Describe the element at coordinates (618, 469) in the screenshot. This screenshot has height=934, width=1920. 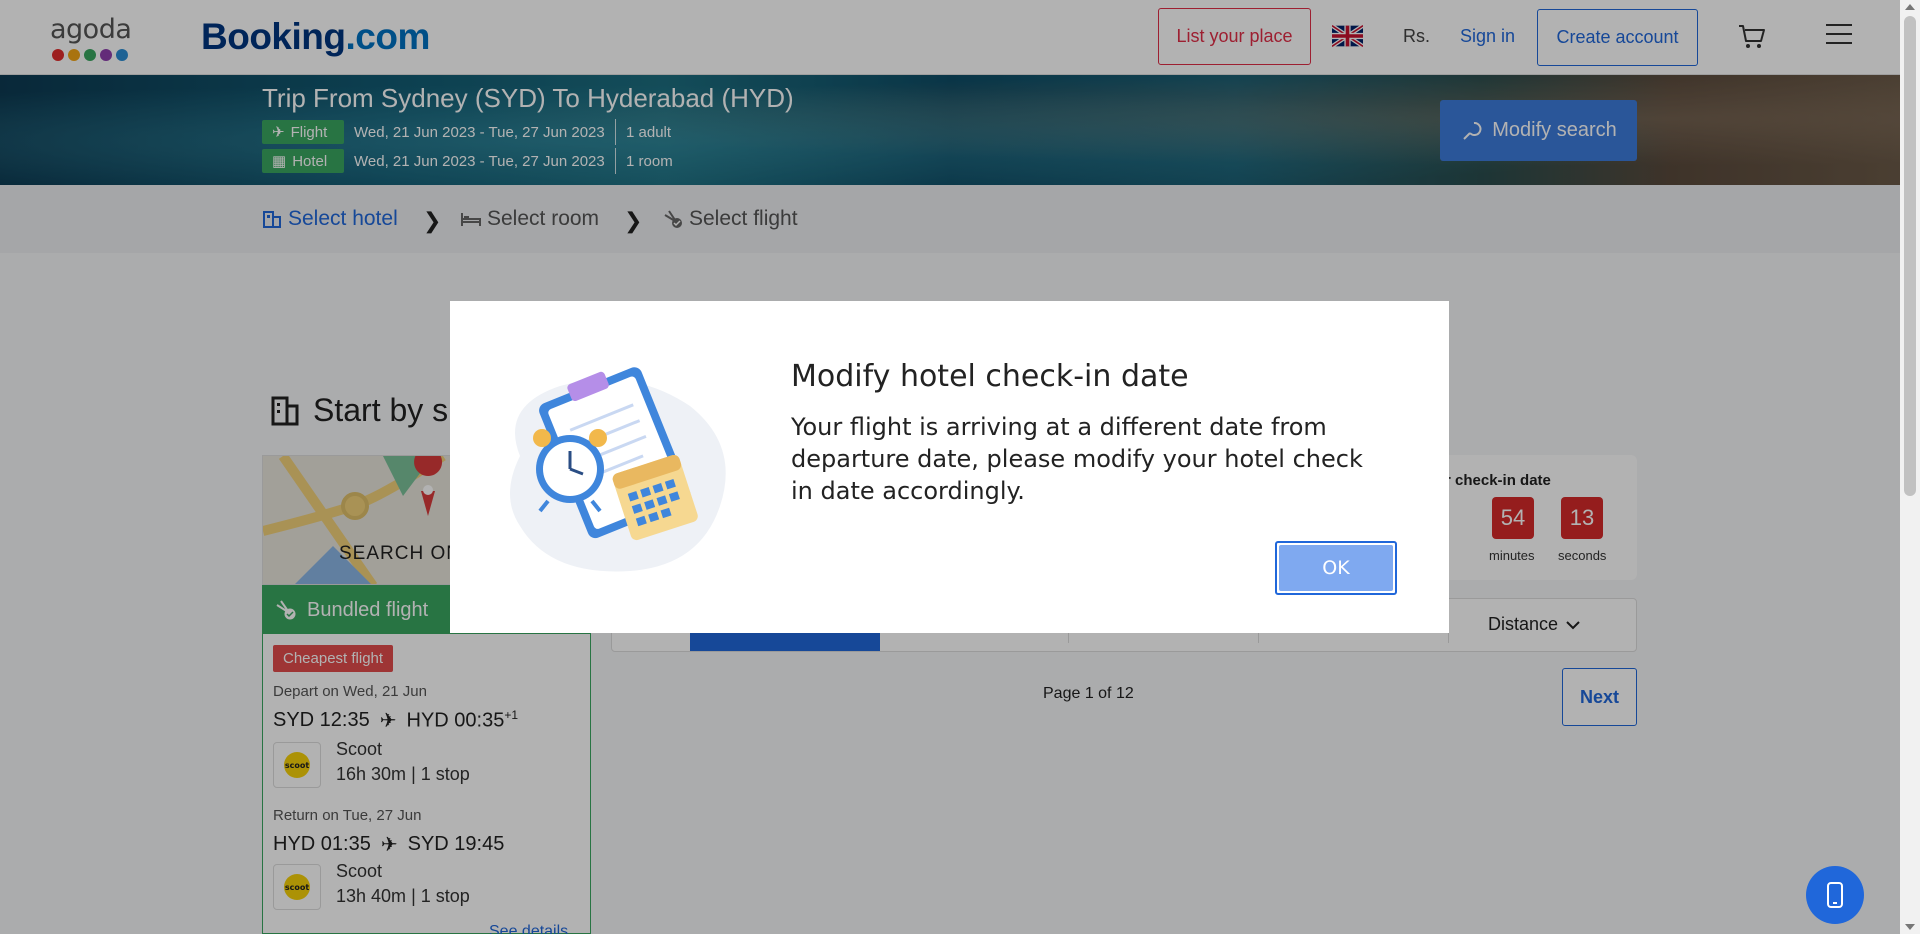
I see `calendar-clock-illustration` at that location.